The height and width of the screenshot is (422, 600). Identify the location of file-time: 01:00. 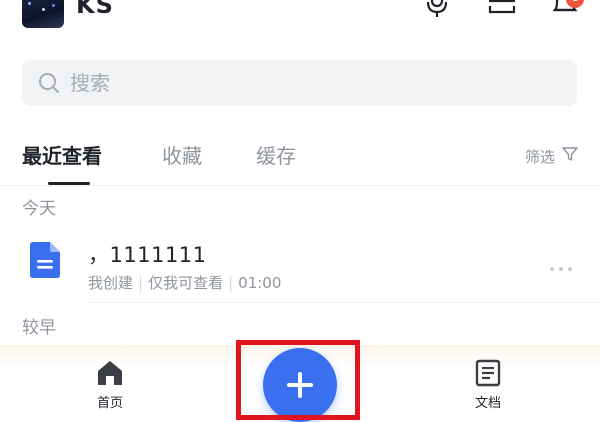
(260, 283).